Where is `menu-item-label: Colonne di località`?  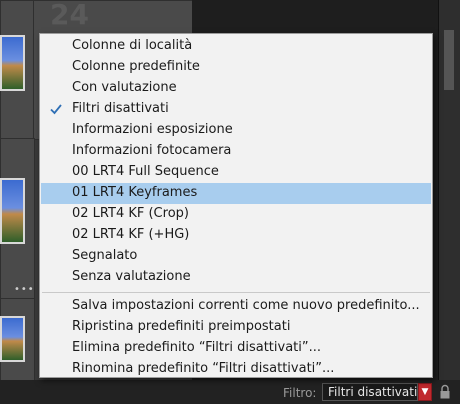
menu-item-label: Colonne di località is located at coordinates (132, 45).